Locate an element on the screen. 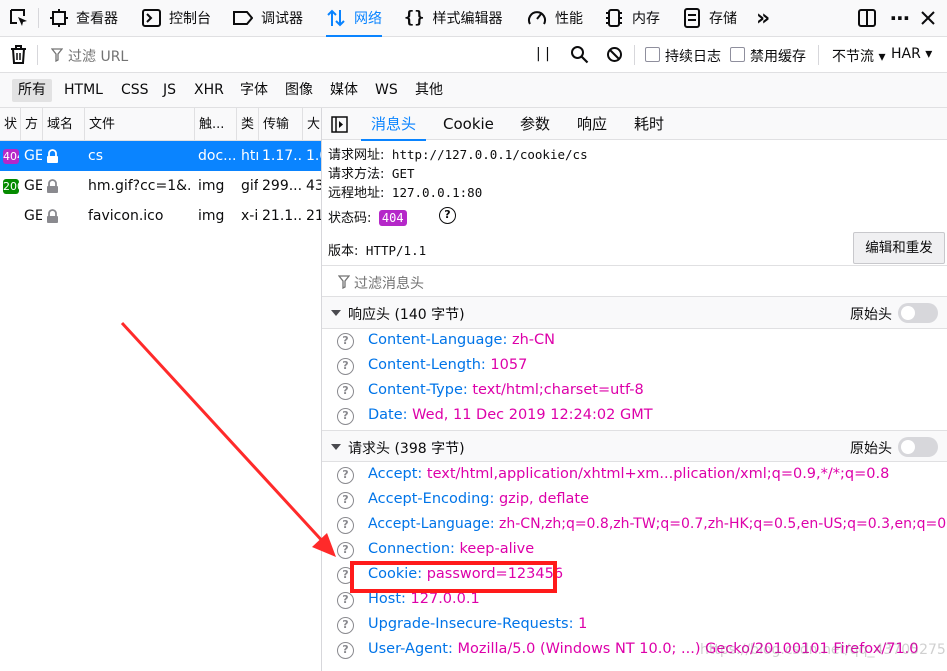 The width and height of the screenshot is (947, 671). watermark: https://blog.csdn.net/qq_43705275 is located at coordinates (823, 650).